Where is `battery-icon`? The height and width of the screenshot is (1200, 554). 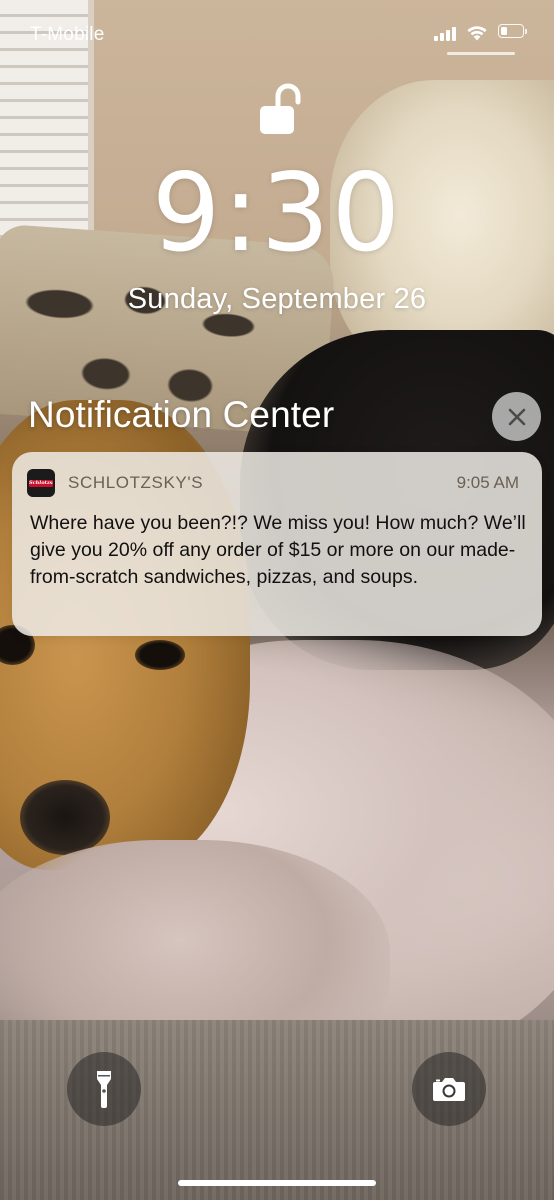 battery-icon is located at coordinates (513, 32).